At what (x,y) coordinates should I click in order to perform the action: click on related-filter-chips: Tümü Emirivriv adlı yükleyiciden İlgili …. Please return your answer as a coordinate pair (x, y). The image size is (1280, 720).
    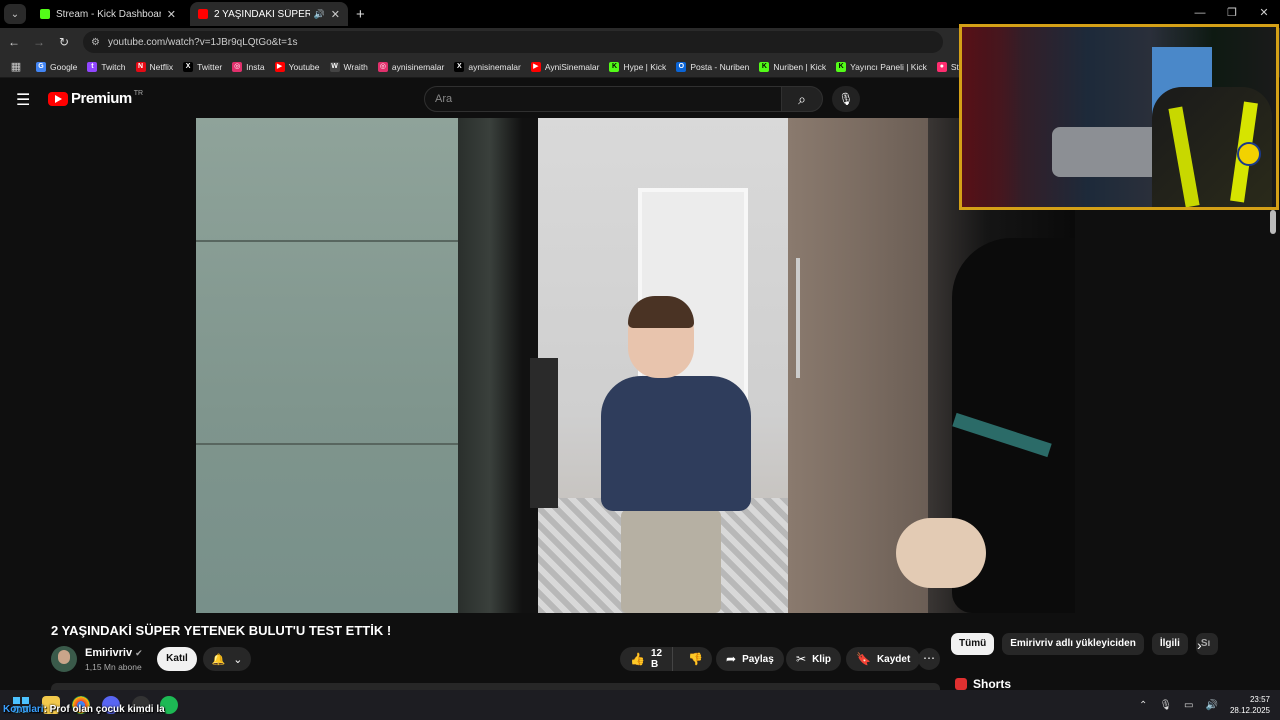
    Looking at the image, I should click on (1084, 644).